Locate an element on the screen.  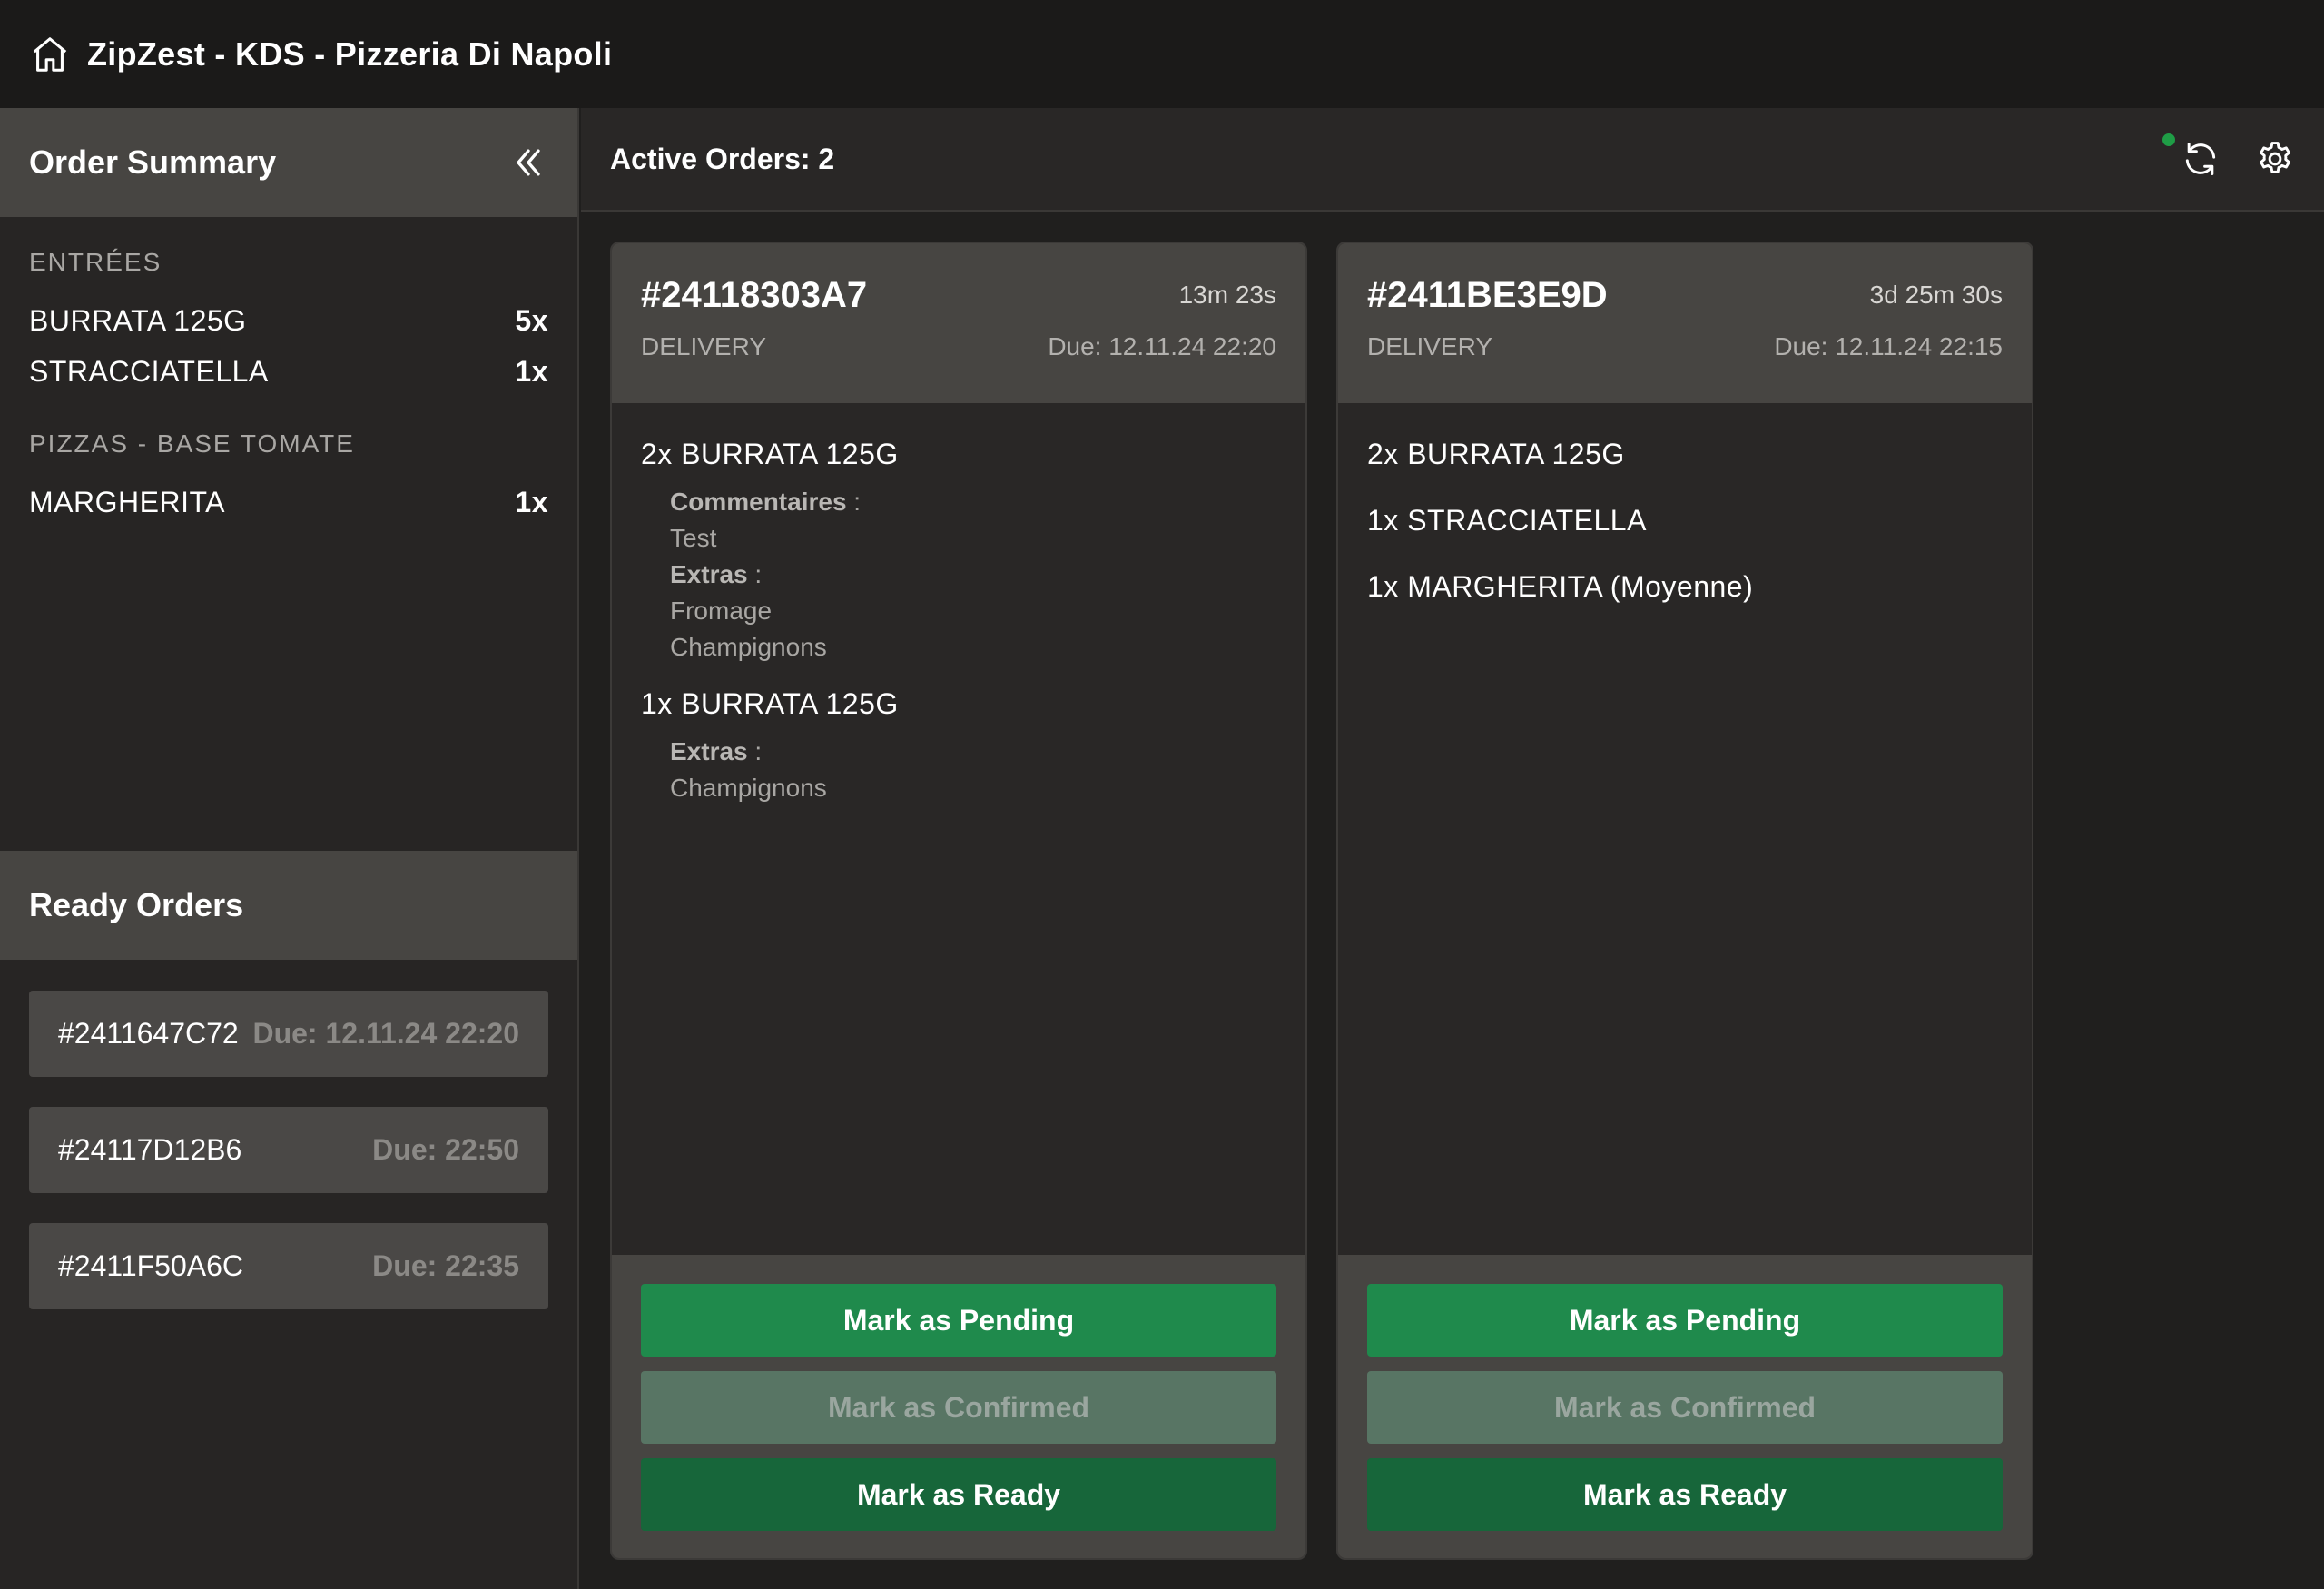
comments-label: Commentaires is located at coordinates (758, 502).